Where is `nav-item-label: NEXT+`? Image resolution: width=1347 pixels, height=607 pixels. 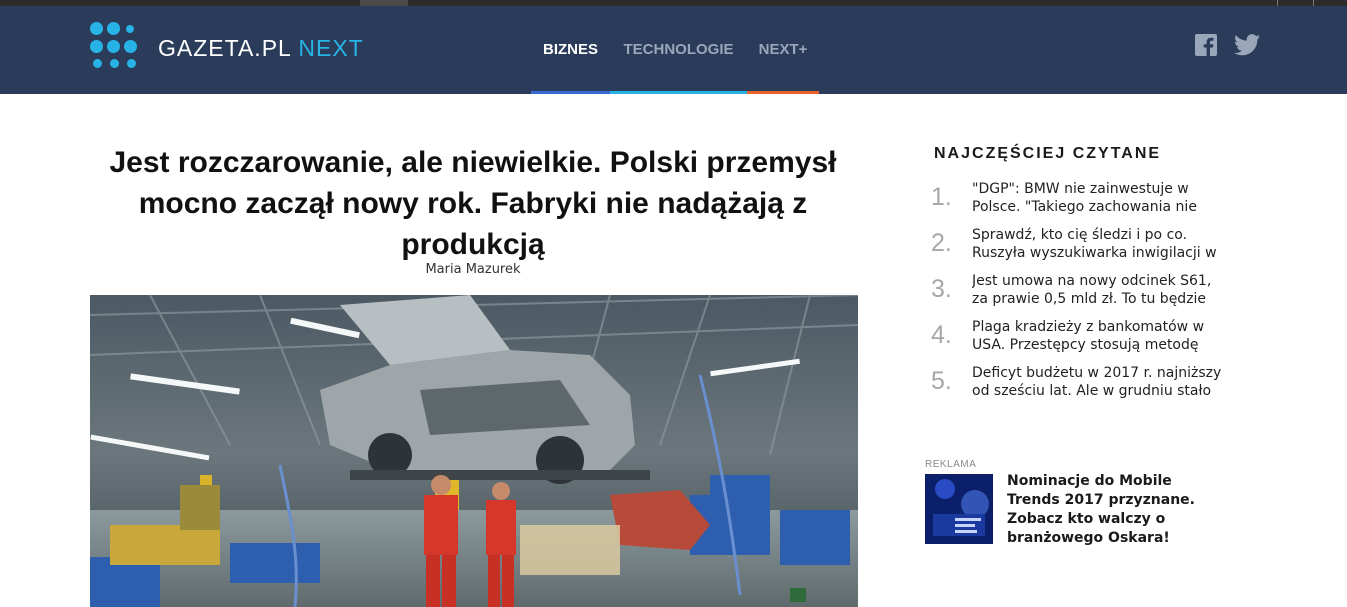
nav-item-label: NEXT+ is located at coordinates (783, 49).